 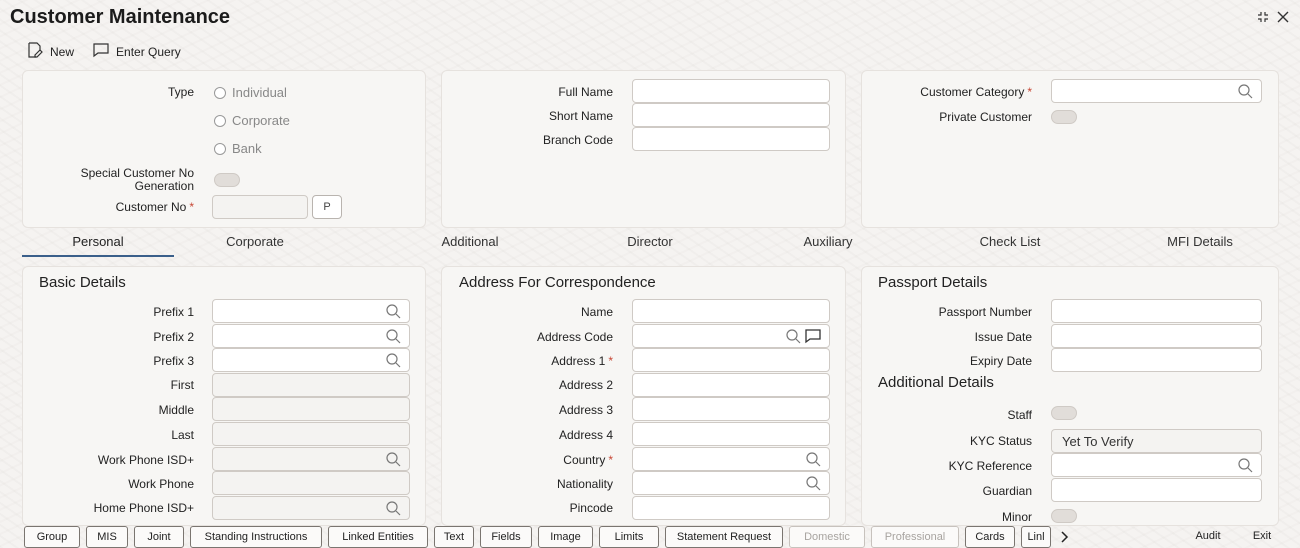 What do you see at coordinates (120, 17) in the screenshot?
I see `page-title: Customer Maintenance` at bounding box center [120, 17].